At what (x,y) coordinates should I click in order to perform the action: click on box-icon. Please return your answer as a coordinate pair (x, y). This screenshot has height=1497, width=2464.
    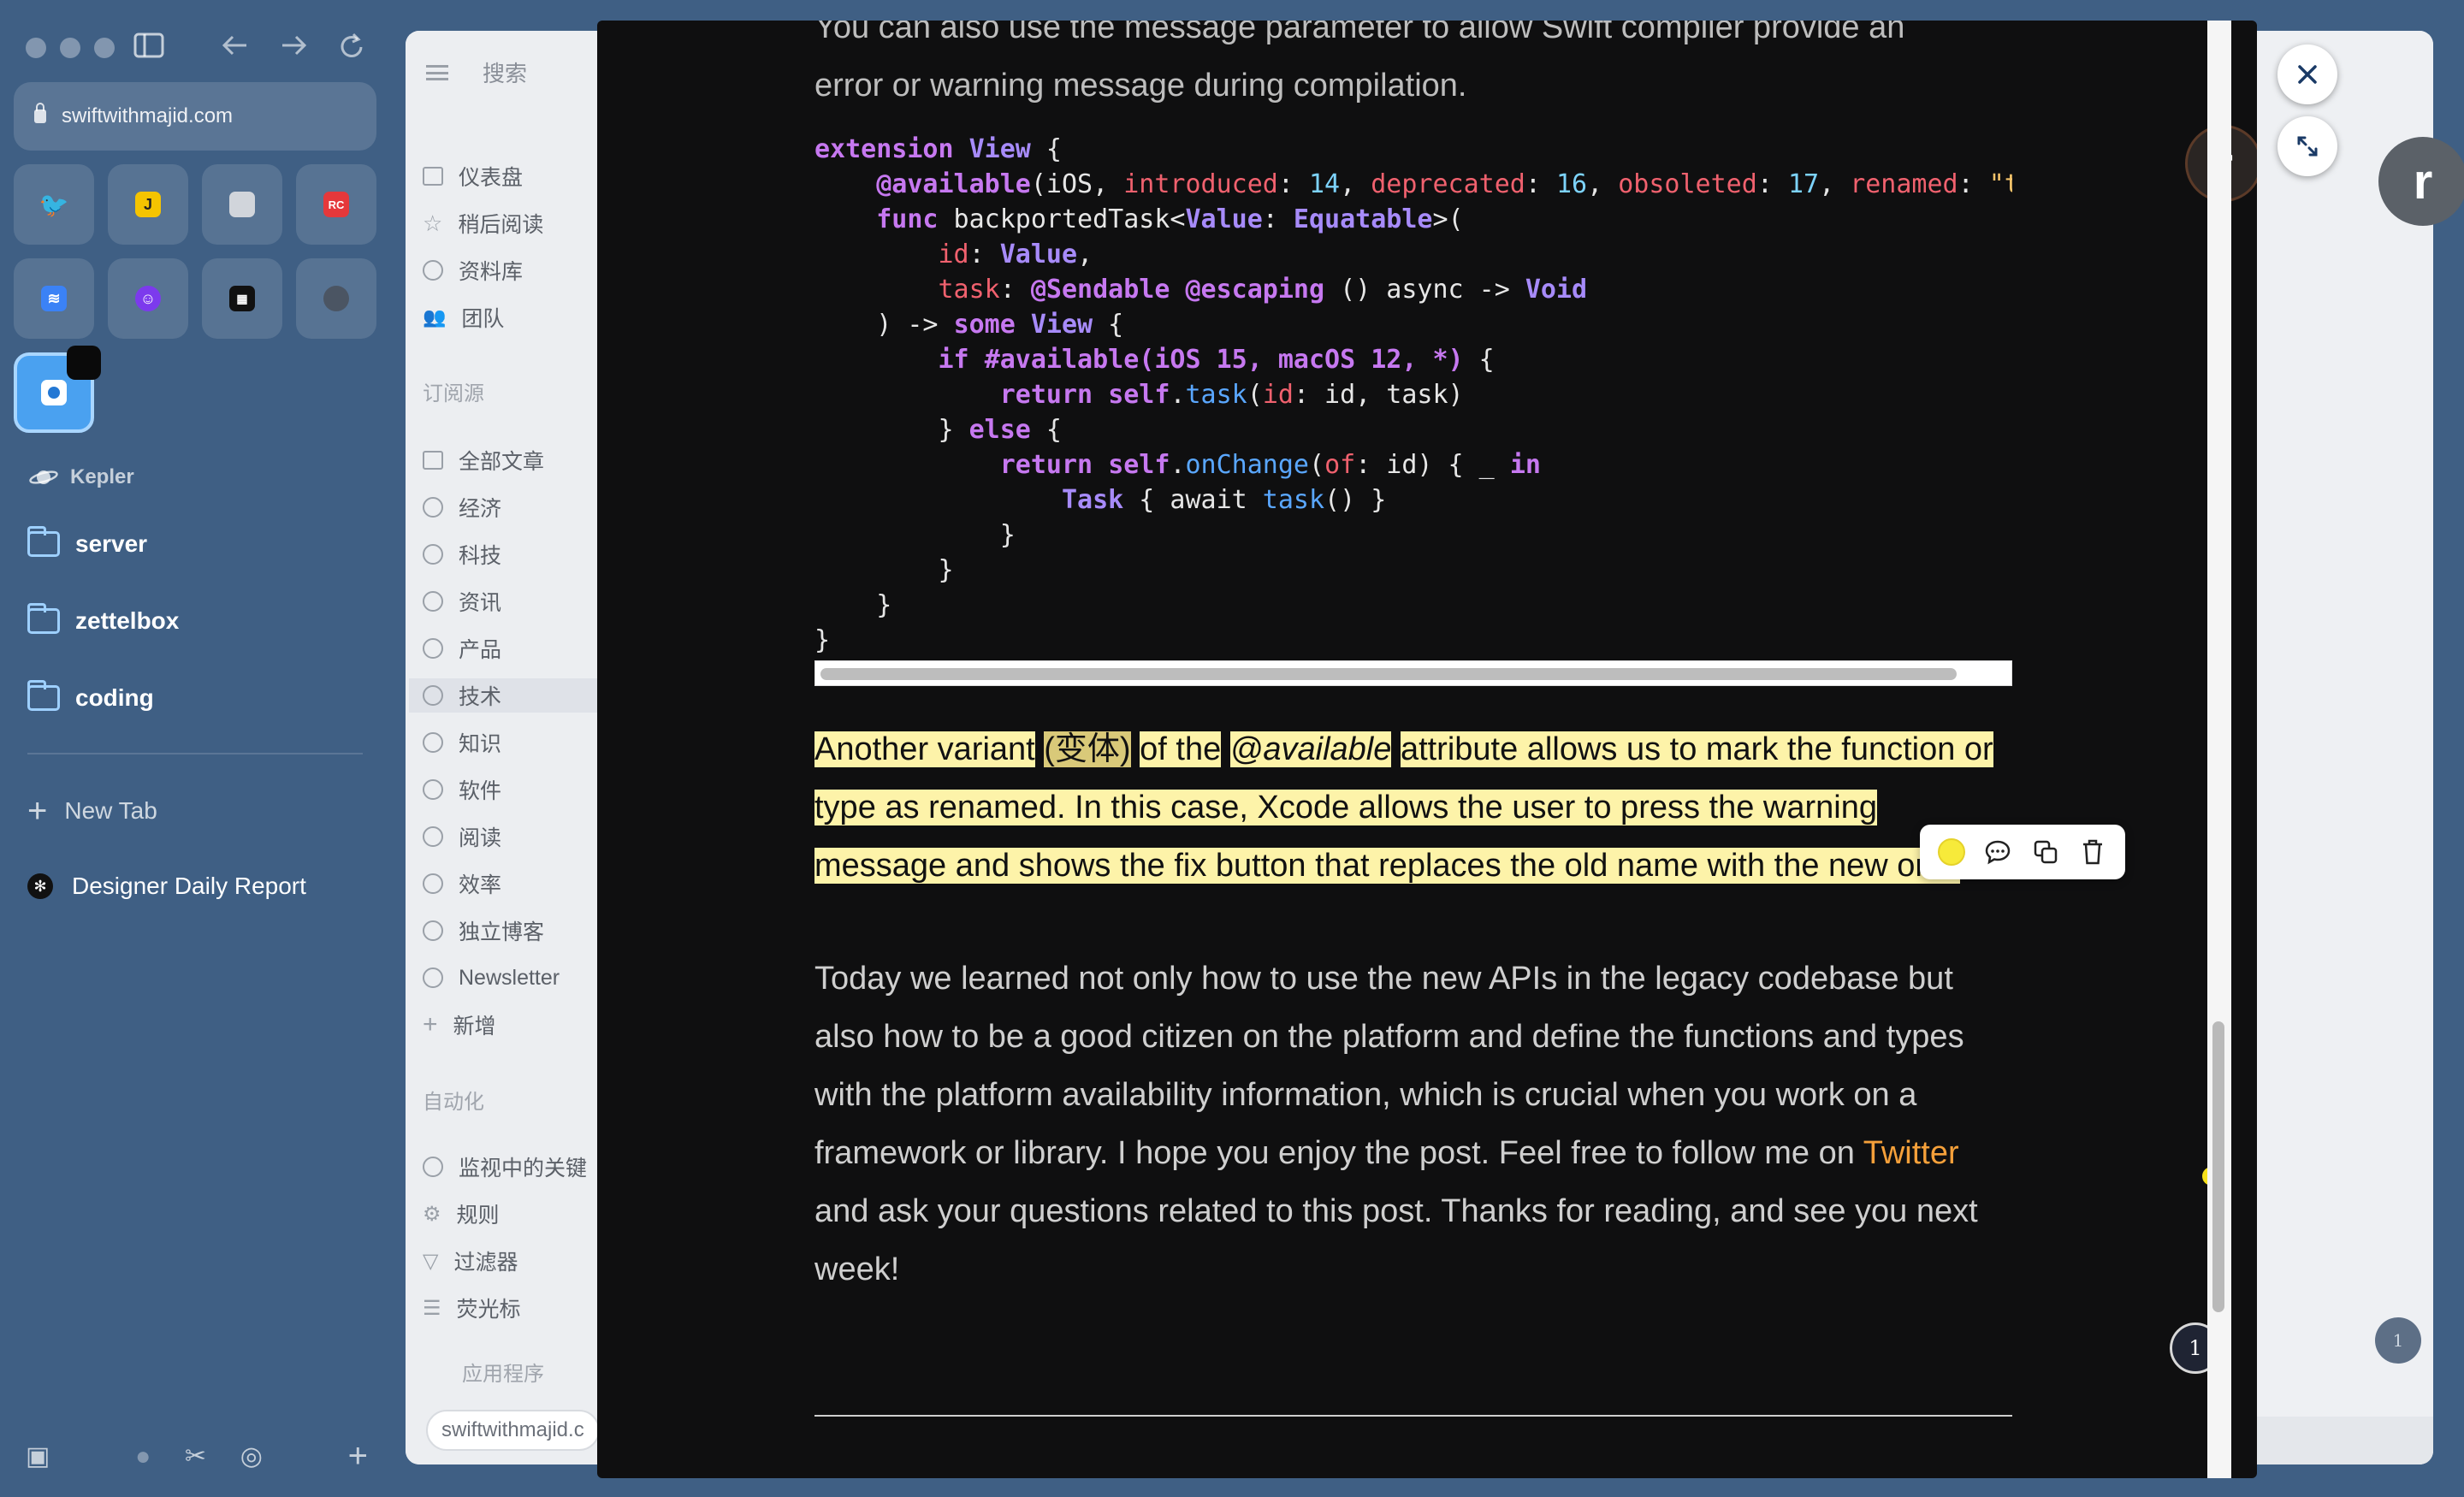
    Looking at the image, I should click on (242, 204).